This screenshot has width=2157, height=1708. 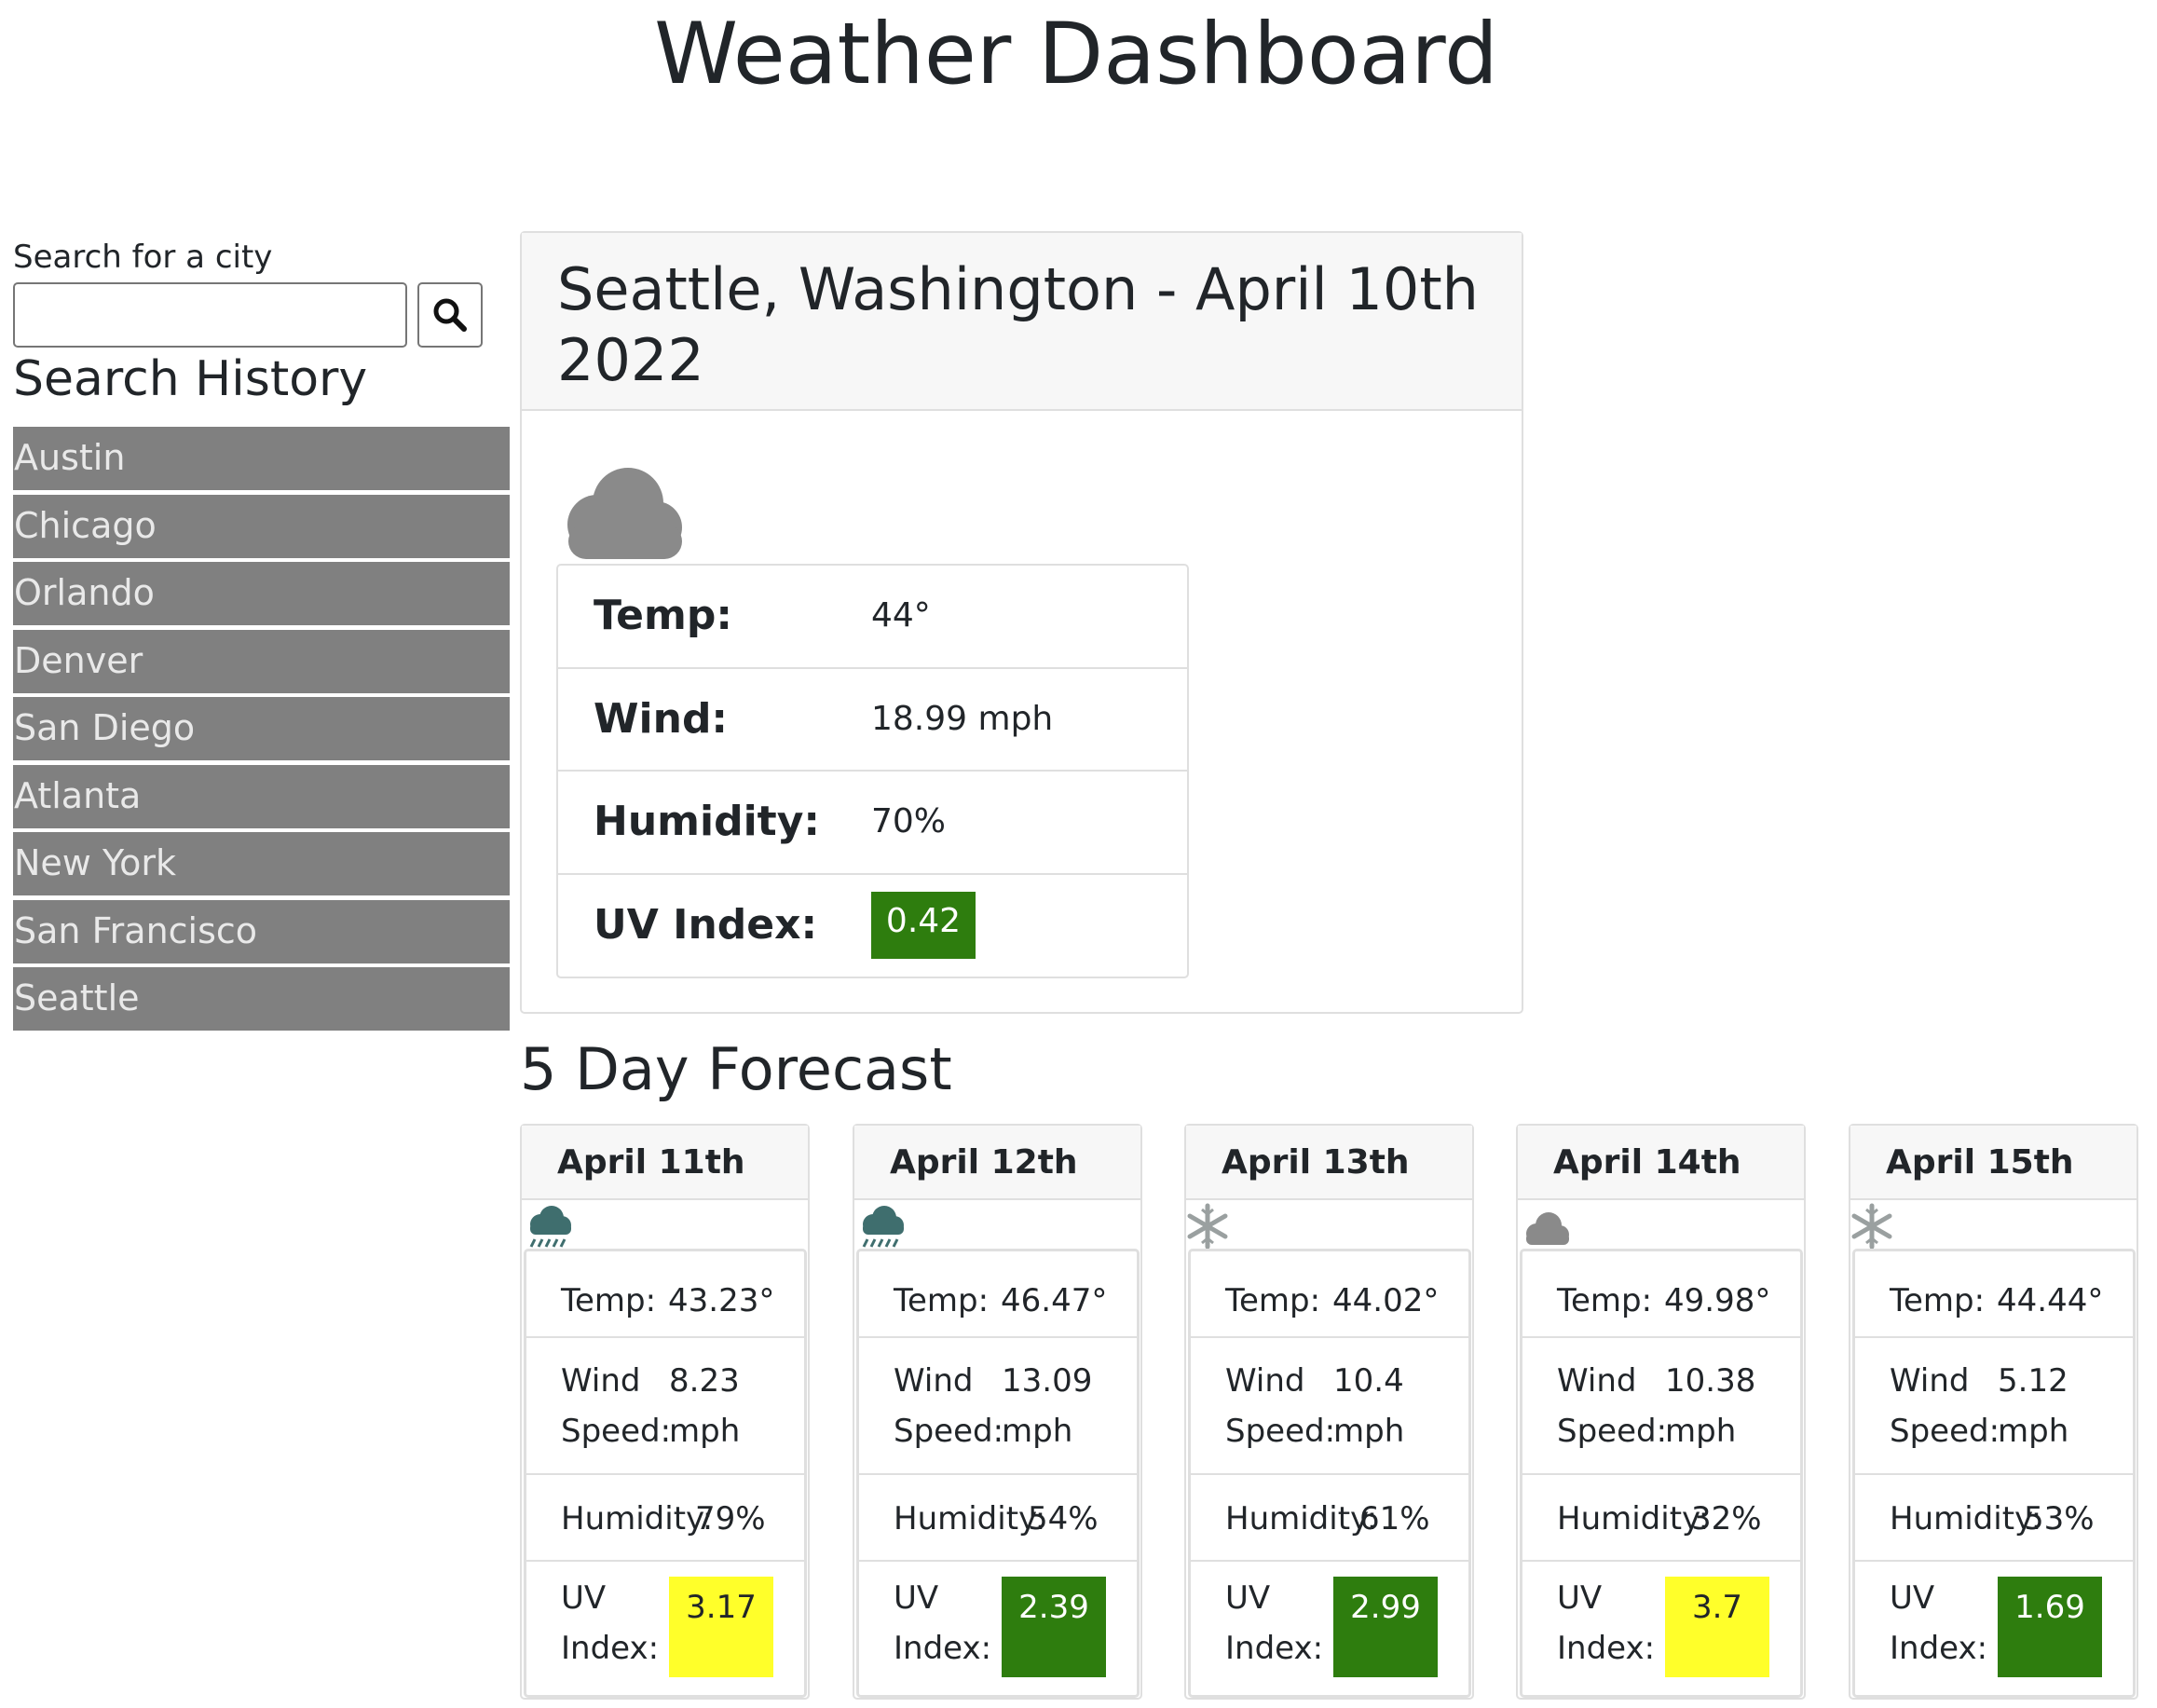 I want to click on forecast-wind-row: Wind Speed: 13.09 mph, so click(x=998, y=1406).